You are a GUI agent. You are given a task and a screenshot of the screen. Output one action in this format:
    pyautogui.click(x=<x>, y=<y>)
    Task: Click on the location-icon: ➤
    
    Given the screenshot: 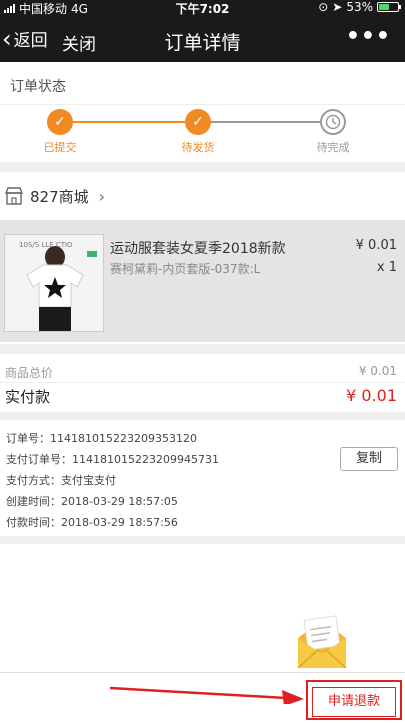 What is the action you would take?
    pyautogui.click(x=337, y=7)
    